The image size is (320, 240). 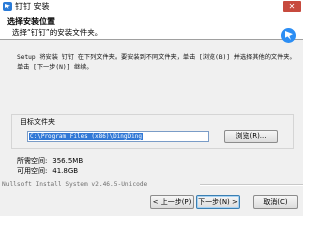 What do you see at coordinates (50, 161) in the screenshot?
I see `required-space-row: 所需空间: 356.5MB` at bounding box center [50, 161].